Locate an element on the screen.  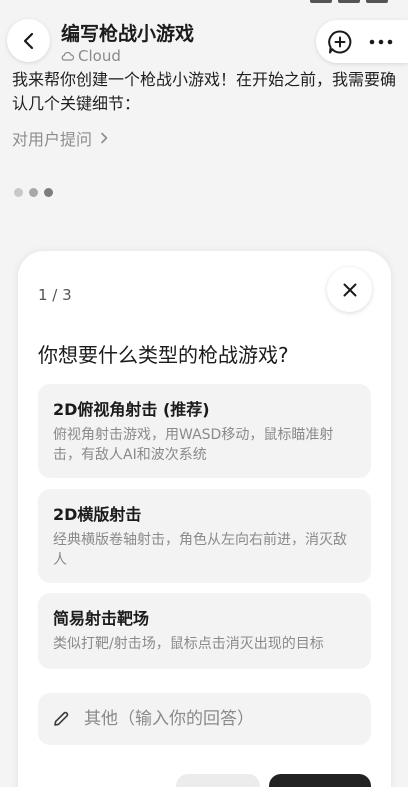
question-counter: 1 / 3 is located at coordinates (55, 295).